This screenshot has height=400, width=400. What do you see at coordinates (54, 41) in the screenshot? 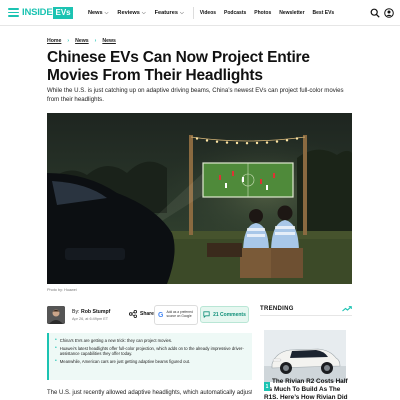
I see `breadcrumb-home: Home` at bounding box center [54, 41].